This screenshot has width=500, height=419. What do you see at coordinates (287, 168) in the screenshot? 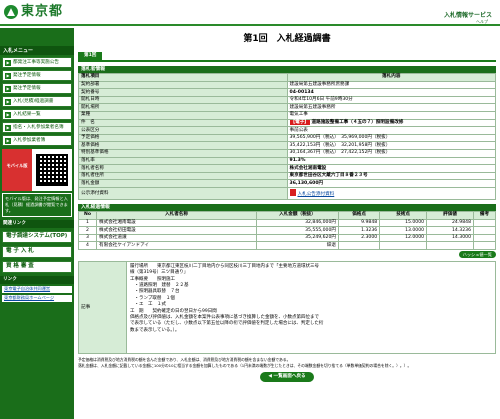
I see `info-row: 落札者名称 株式会社湘南電設` at bounding box center [287, 168].